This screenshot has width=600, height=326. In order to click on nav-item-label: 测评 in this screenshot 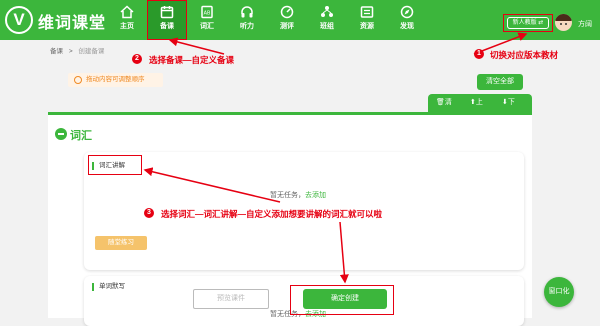, I will do `click(287, 26)`.